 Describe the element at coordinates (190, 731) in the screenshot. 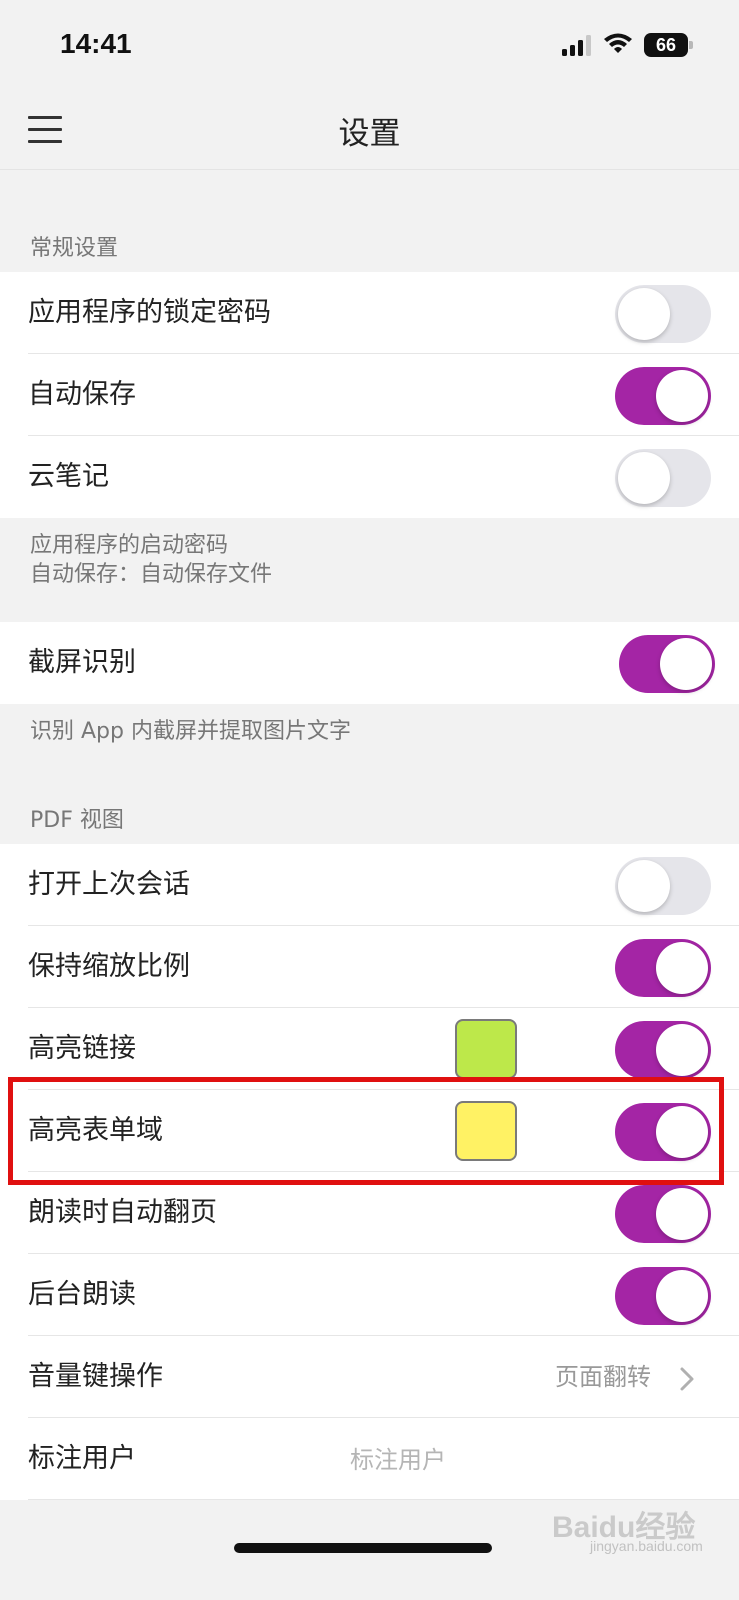

I see `screenshot-footer: 识别 App 内截屏并提取图片文字` at that location.